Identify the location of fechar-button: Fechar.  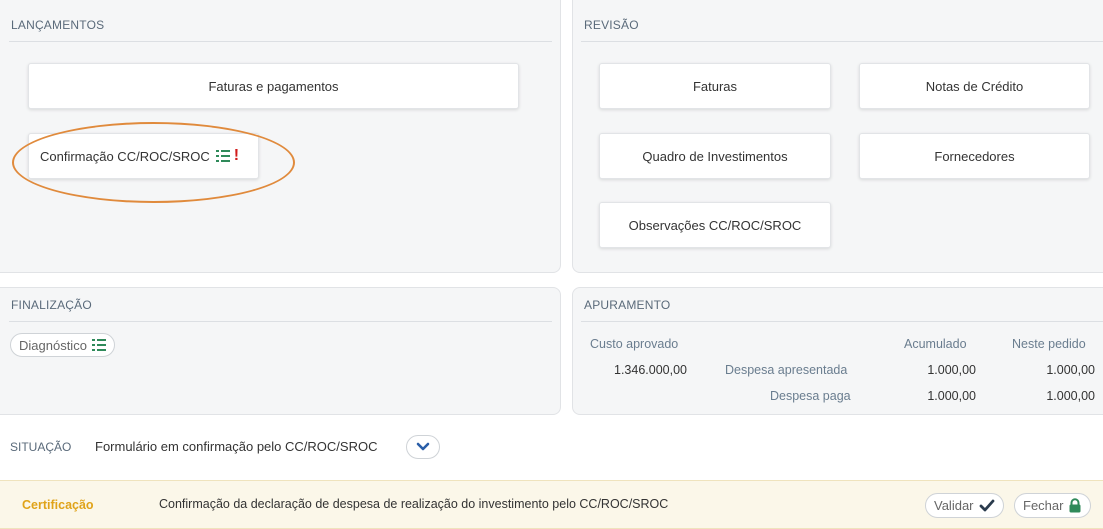
(1053, 505).